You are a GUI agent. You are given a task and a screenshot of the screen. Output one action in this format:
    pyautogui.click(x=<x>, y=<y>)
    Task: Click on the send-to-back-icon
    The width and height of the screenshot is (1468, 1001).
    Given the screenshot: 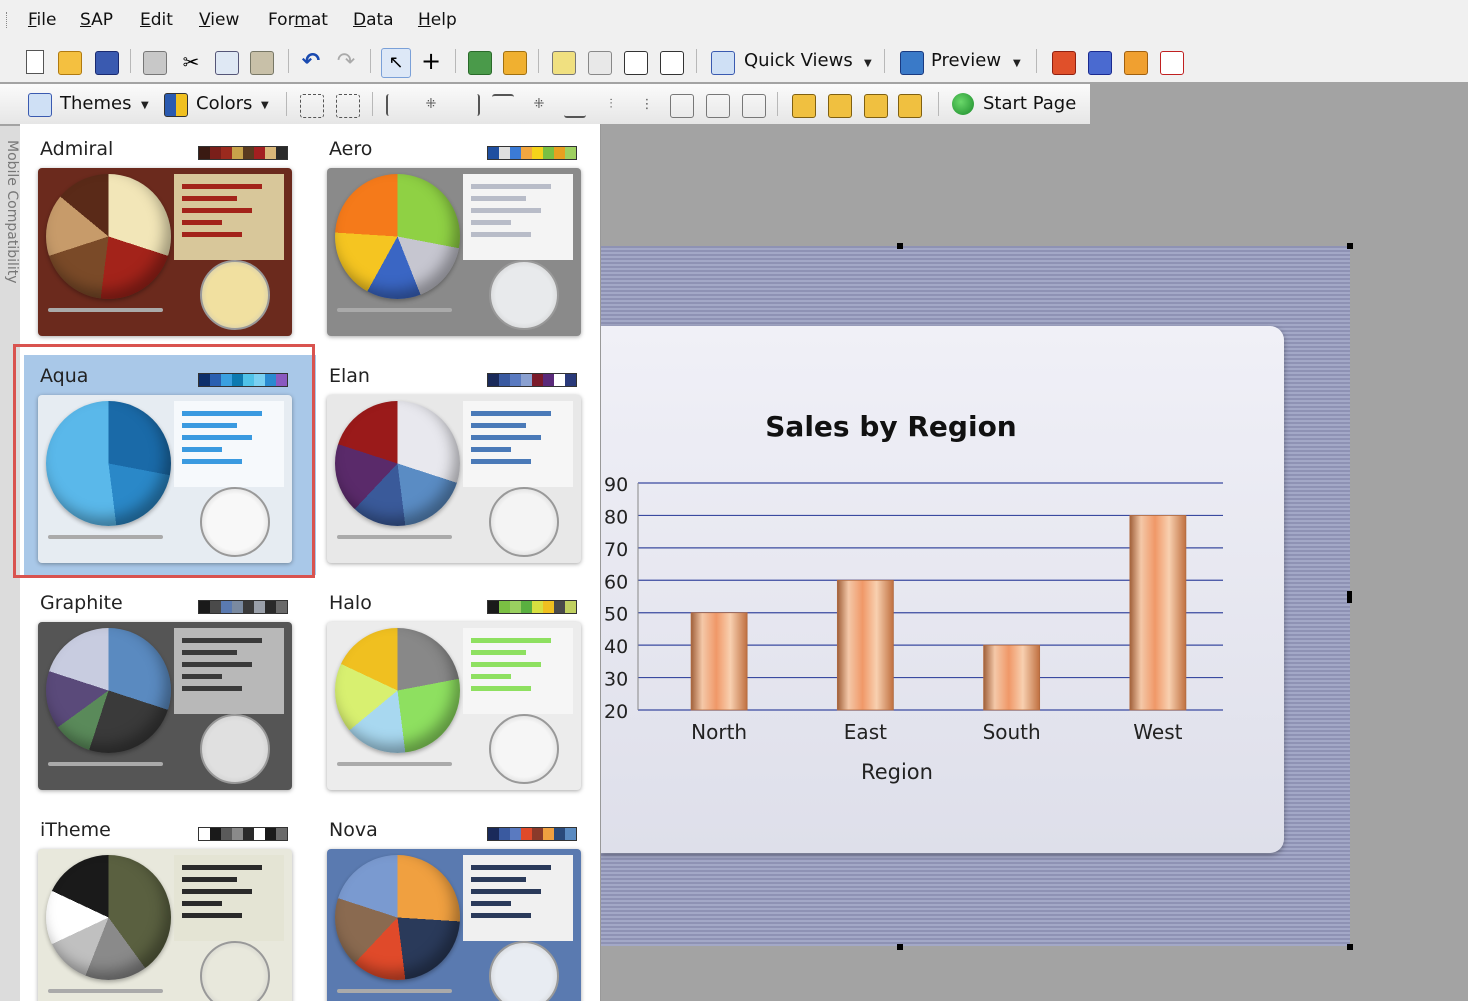 What is the action you would take?
    pyautogui.click(x=840, y=106)
    